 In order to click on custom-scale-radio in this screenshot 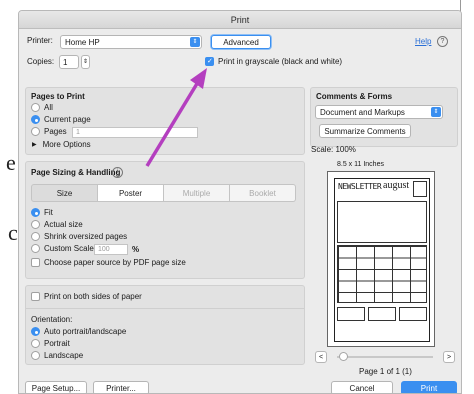, I will do `click(35, 248)`.